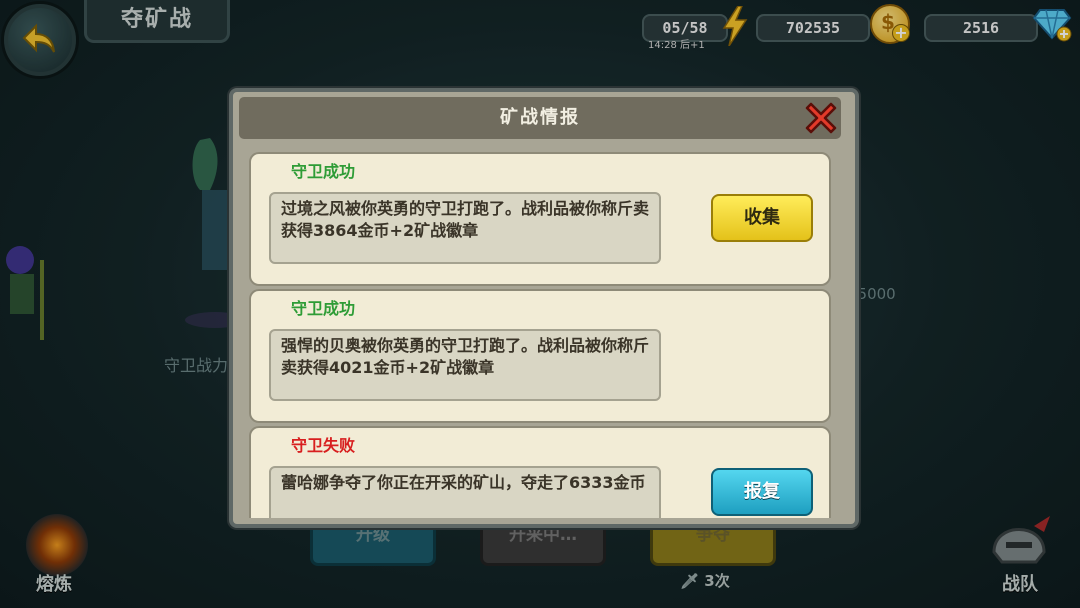  What do you see at coordinates (762, 492) in the screenshot?
I see `revenge-button: 报复` at bounding box center [762, 492].